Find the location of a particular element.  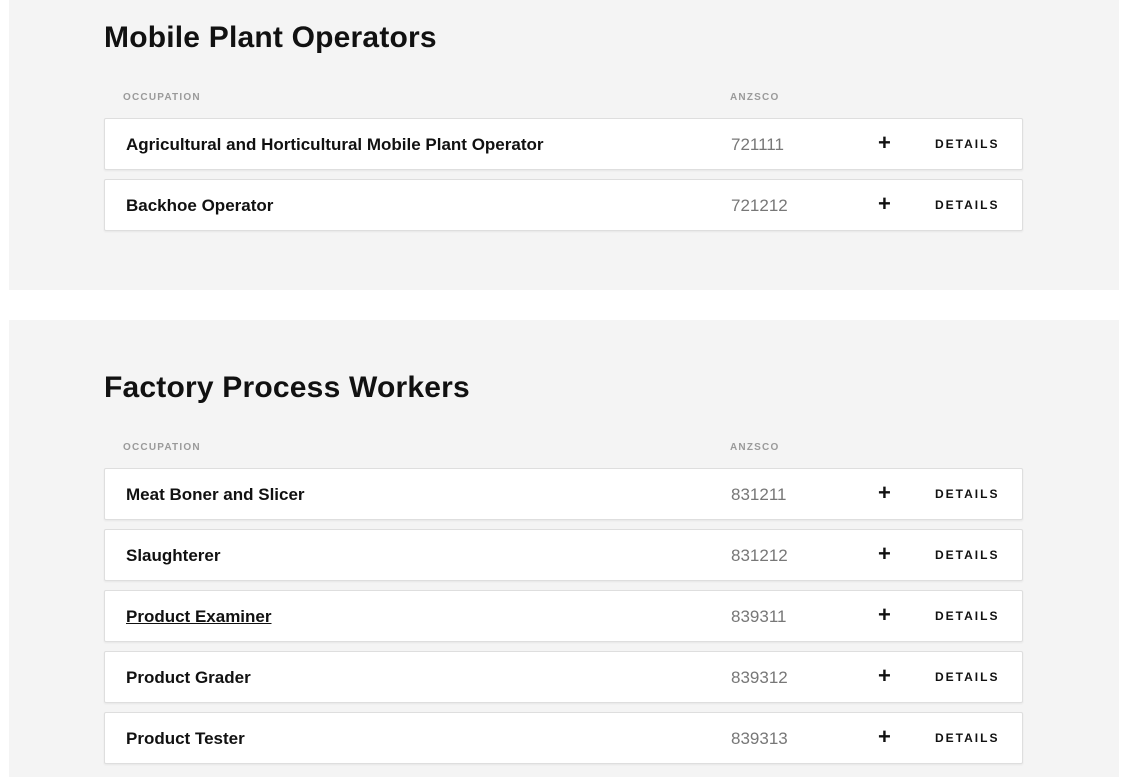

occupation-row: Product Examiner 839311 + DETAILS is located at coordinates (563, 616).